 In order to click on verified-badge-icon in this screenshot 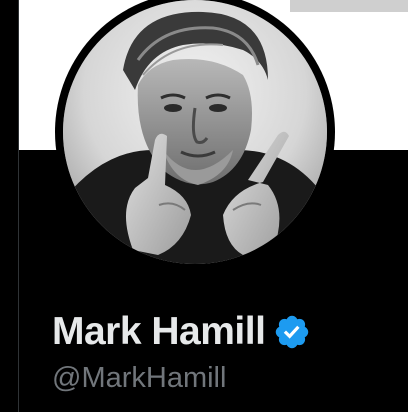, I will do `click(292, 332)`.